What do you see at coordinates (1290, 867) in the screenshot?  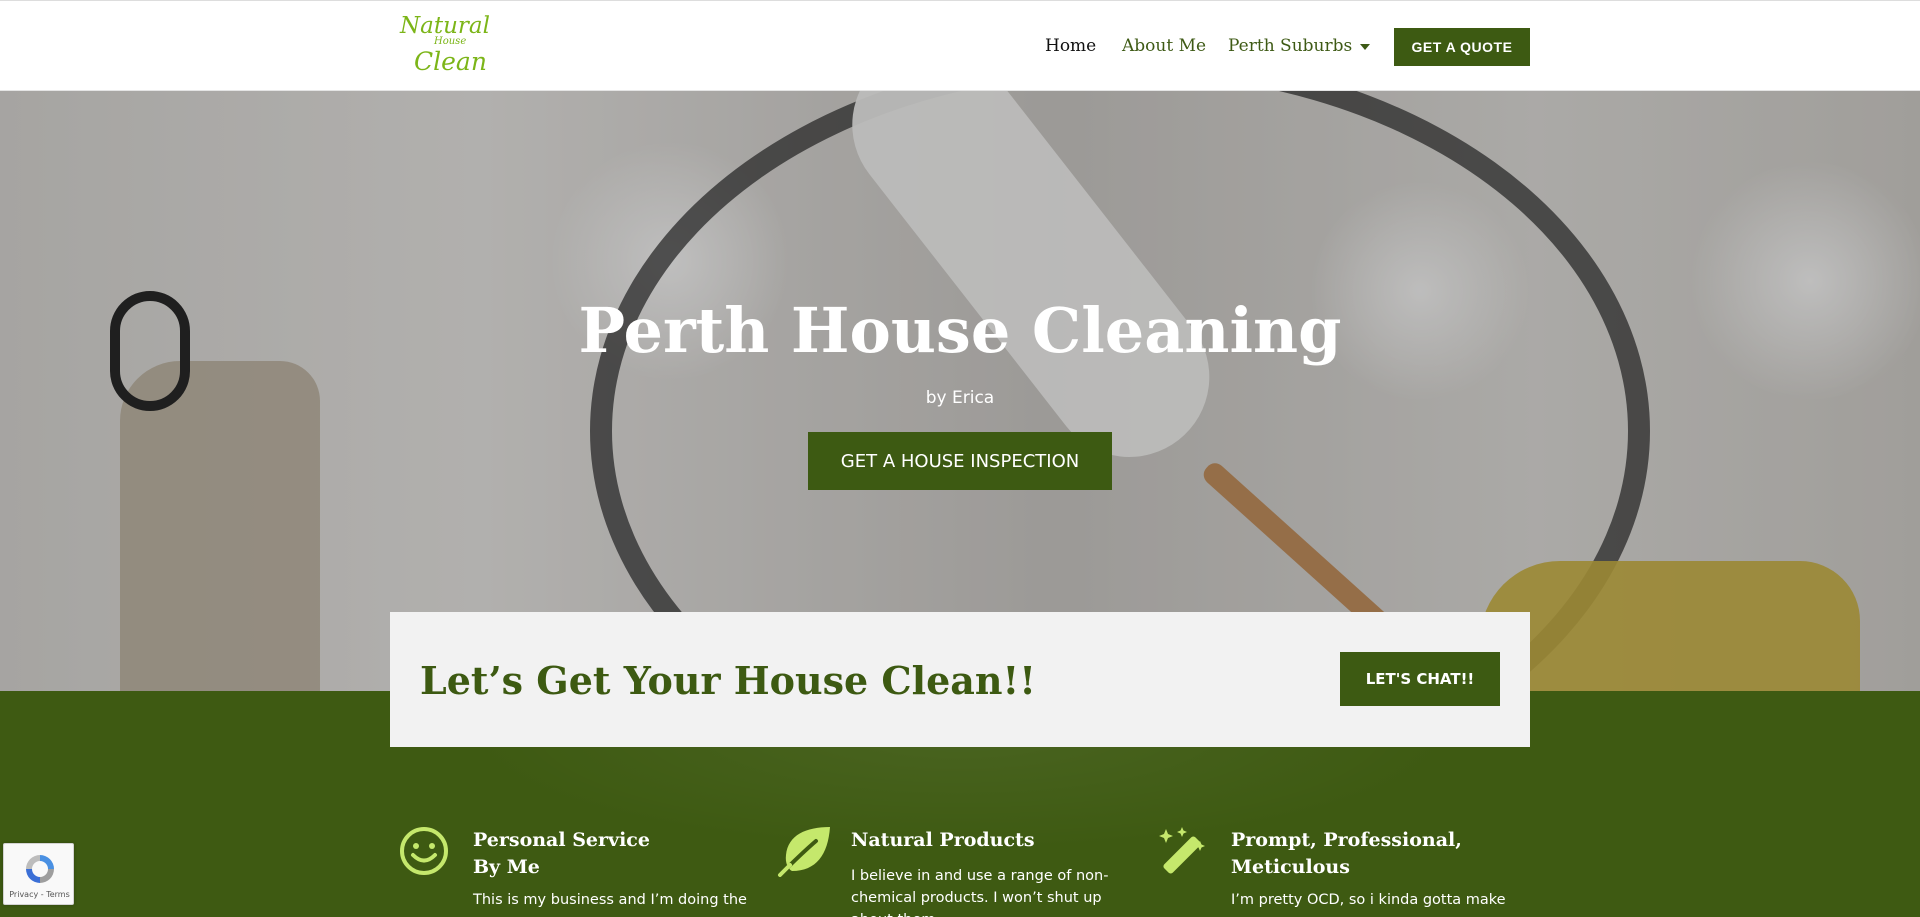 I see `feature-title-line2: Meticulous` at bounding box center [1290, 867].